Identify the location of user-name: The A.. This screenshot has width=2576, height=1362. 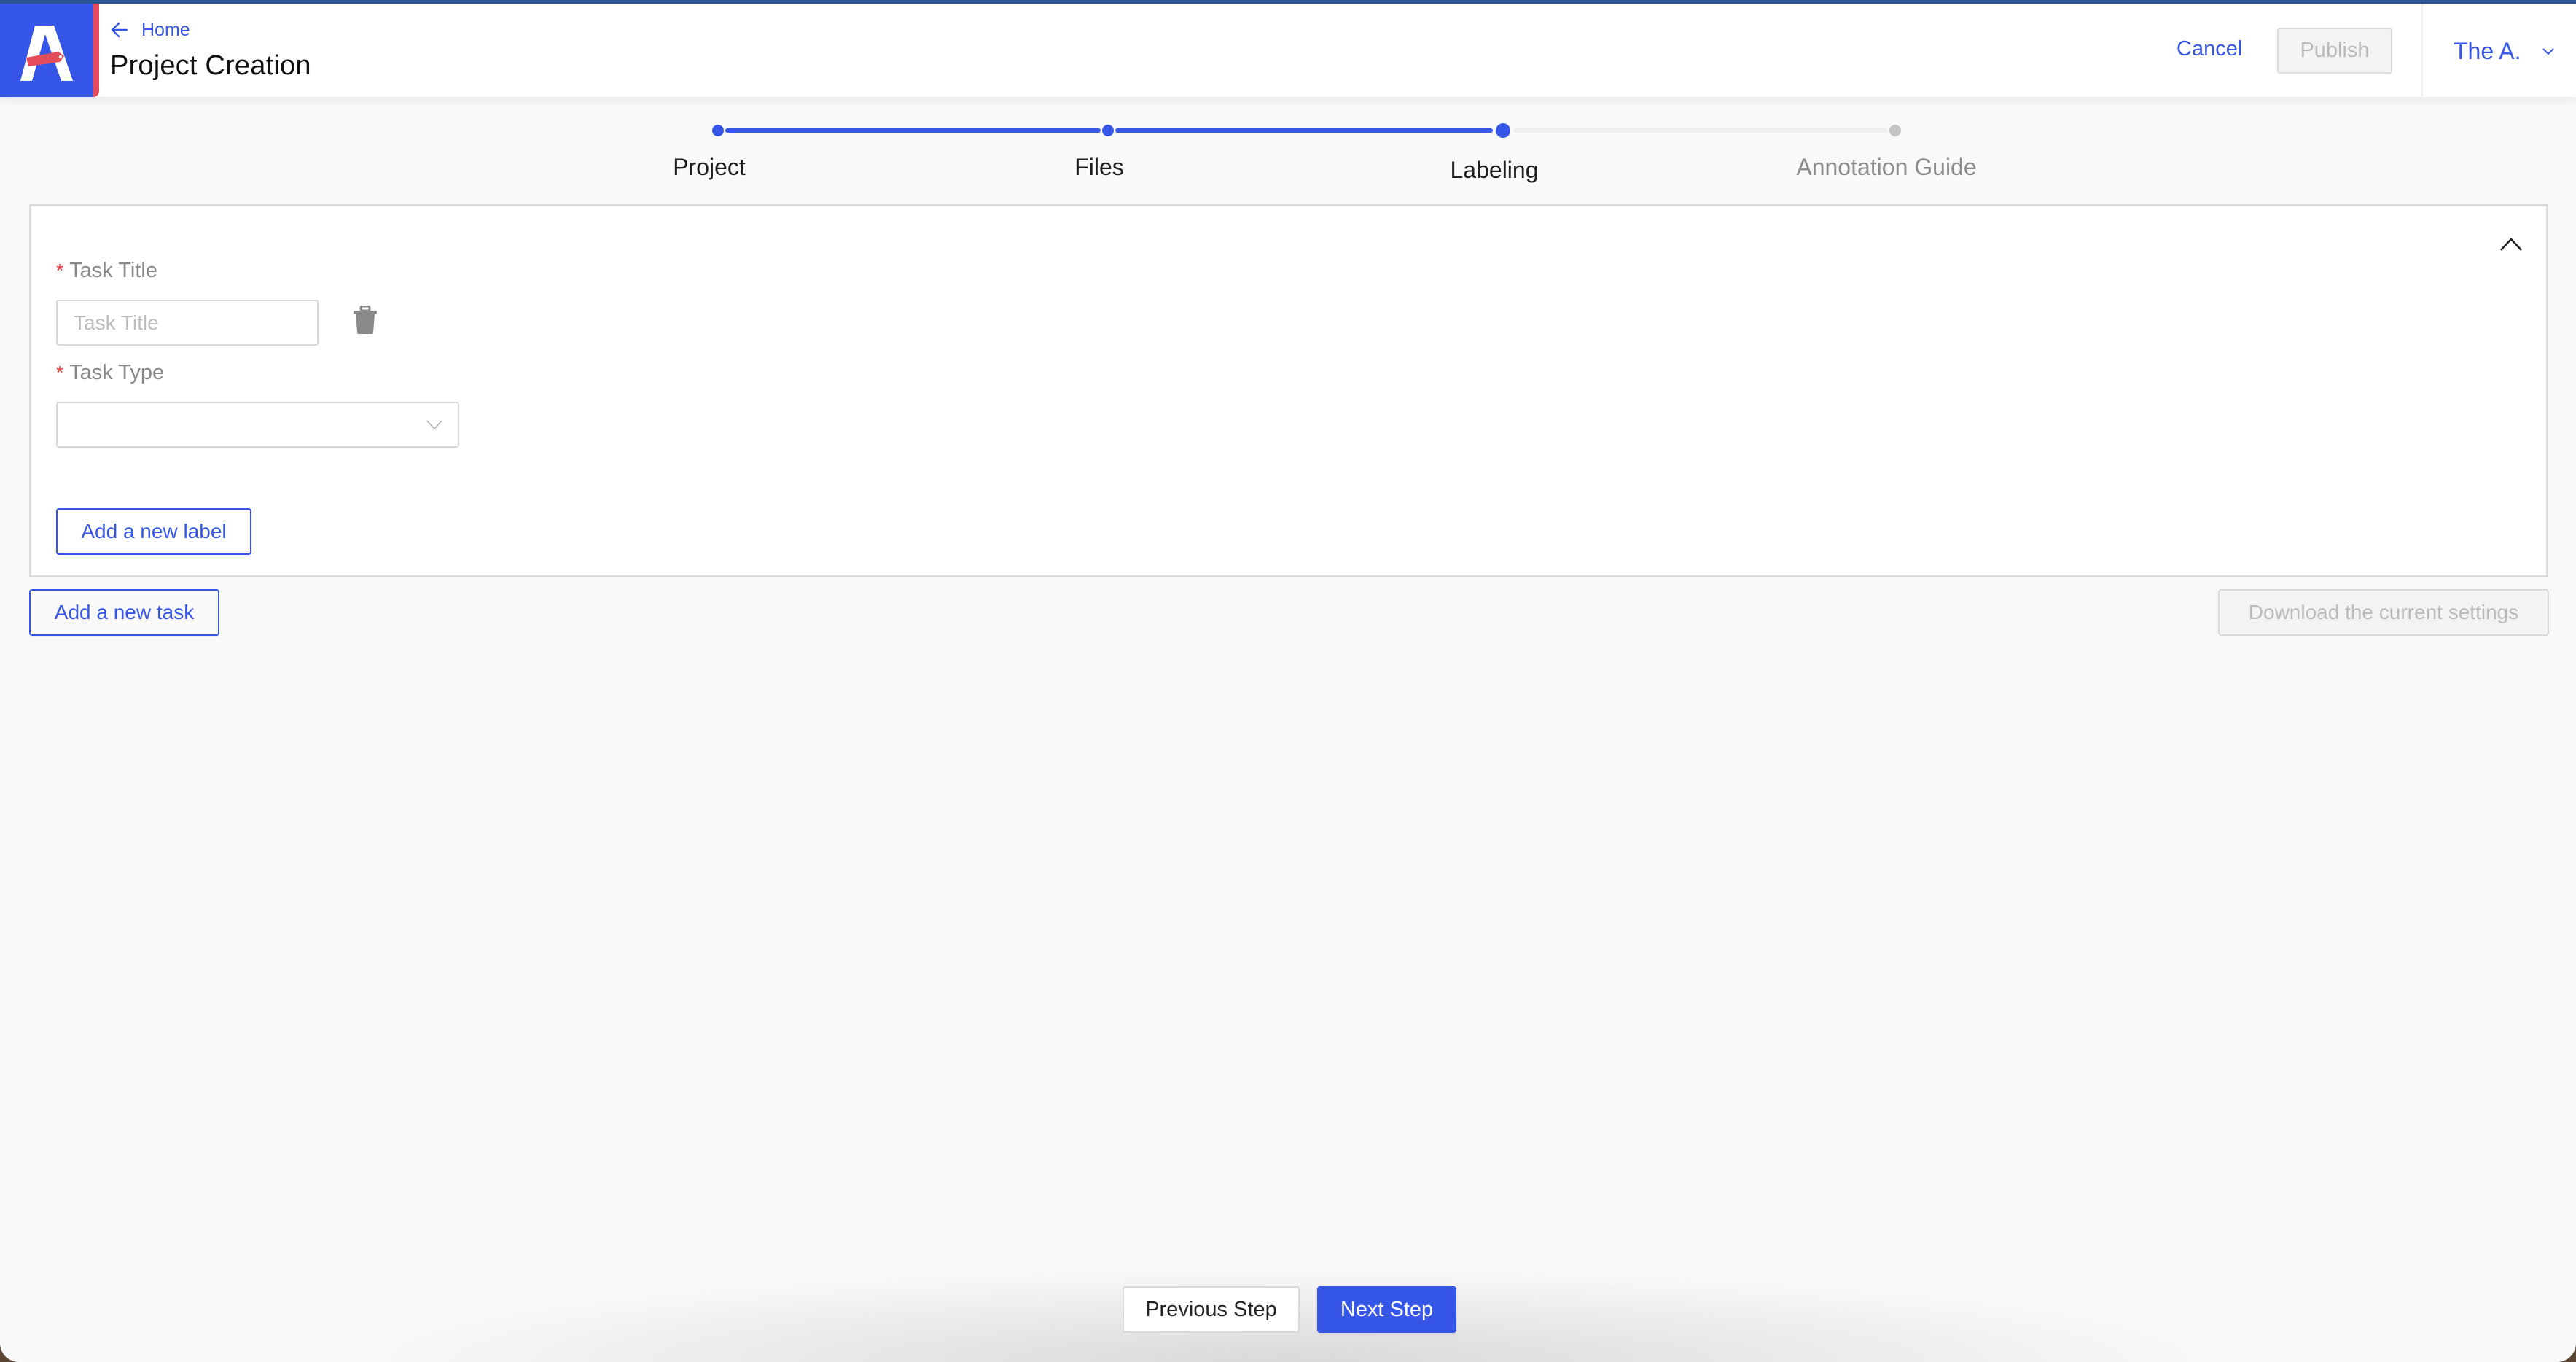
(2487, 51).